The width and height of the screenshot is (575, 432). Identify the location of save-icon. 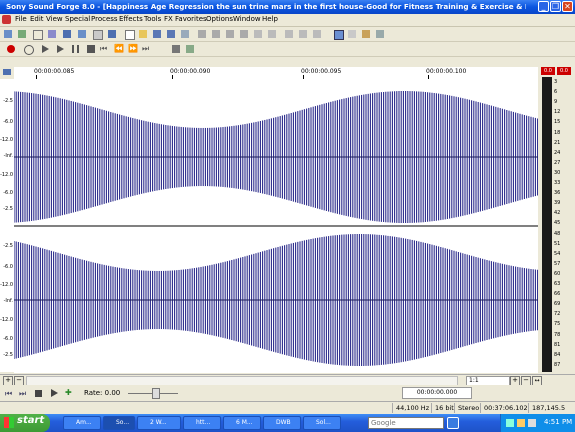
(157, 34).